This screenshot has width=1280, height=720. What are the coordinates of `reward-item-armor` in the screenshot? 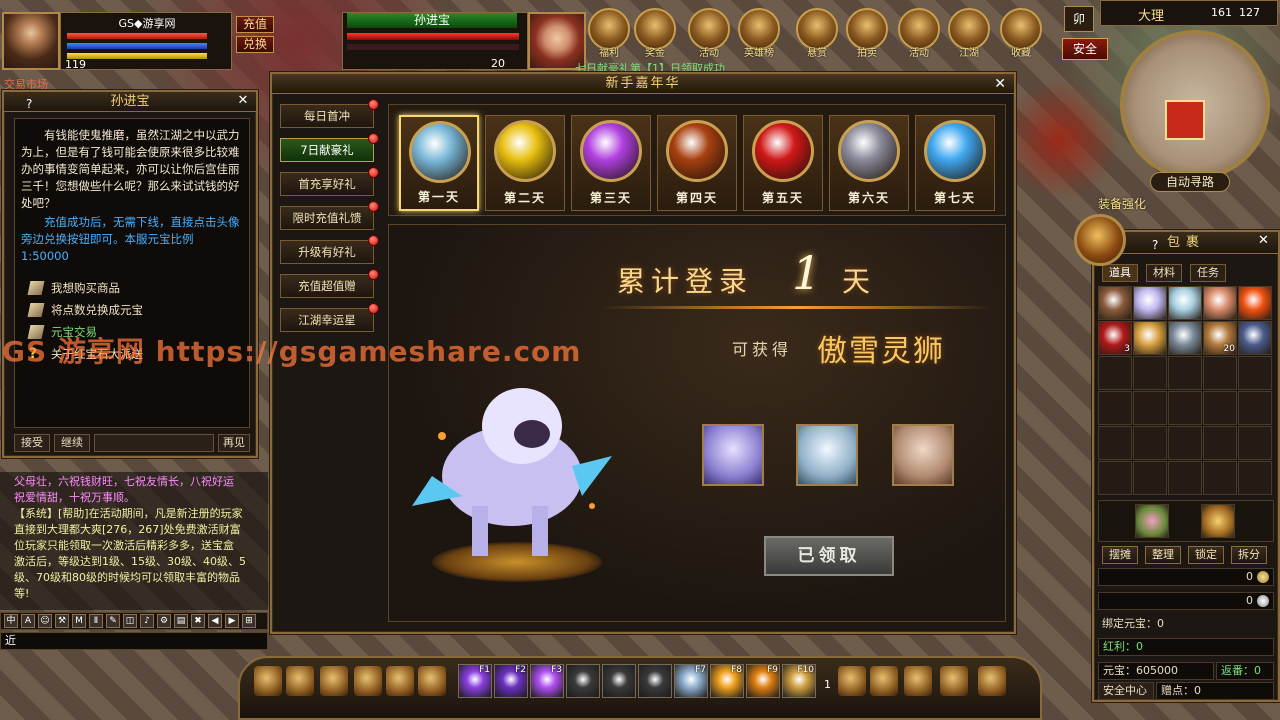 It's located at (827, 455).